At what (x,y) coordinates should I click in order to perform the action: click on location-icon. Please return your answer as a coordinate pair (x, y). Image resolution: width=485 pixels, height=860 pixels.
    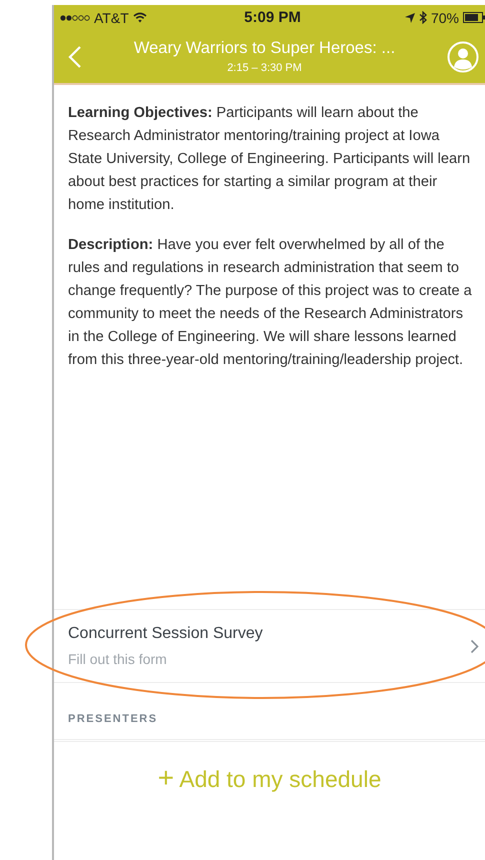
    Looking at the image, I should click on (409, 17).